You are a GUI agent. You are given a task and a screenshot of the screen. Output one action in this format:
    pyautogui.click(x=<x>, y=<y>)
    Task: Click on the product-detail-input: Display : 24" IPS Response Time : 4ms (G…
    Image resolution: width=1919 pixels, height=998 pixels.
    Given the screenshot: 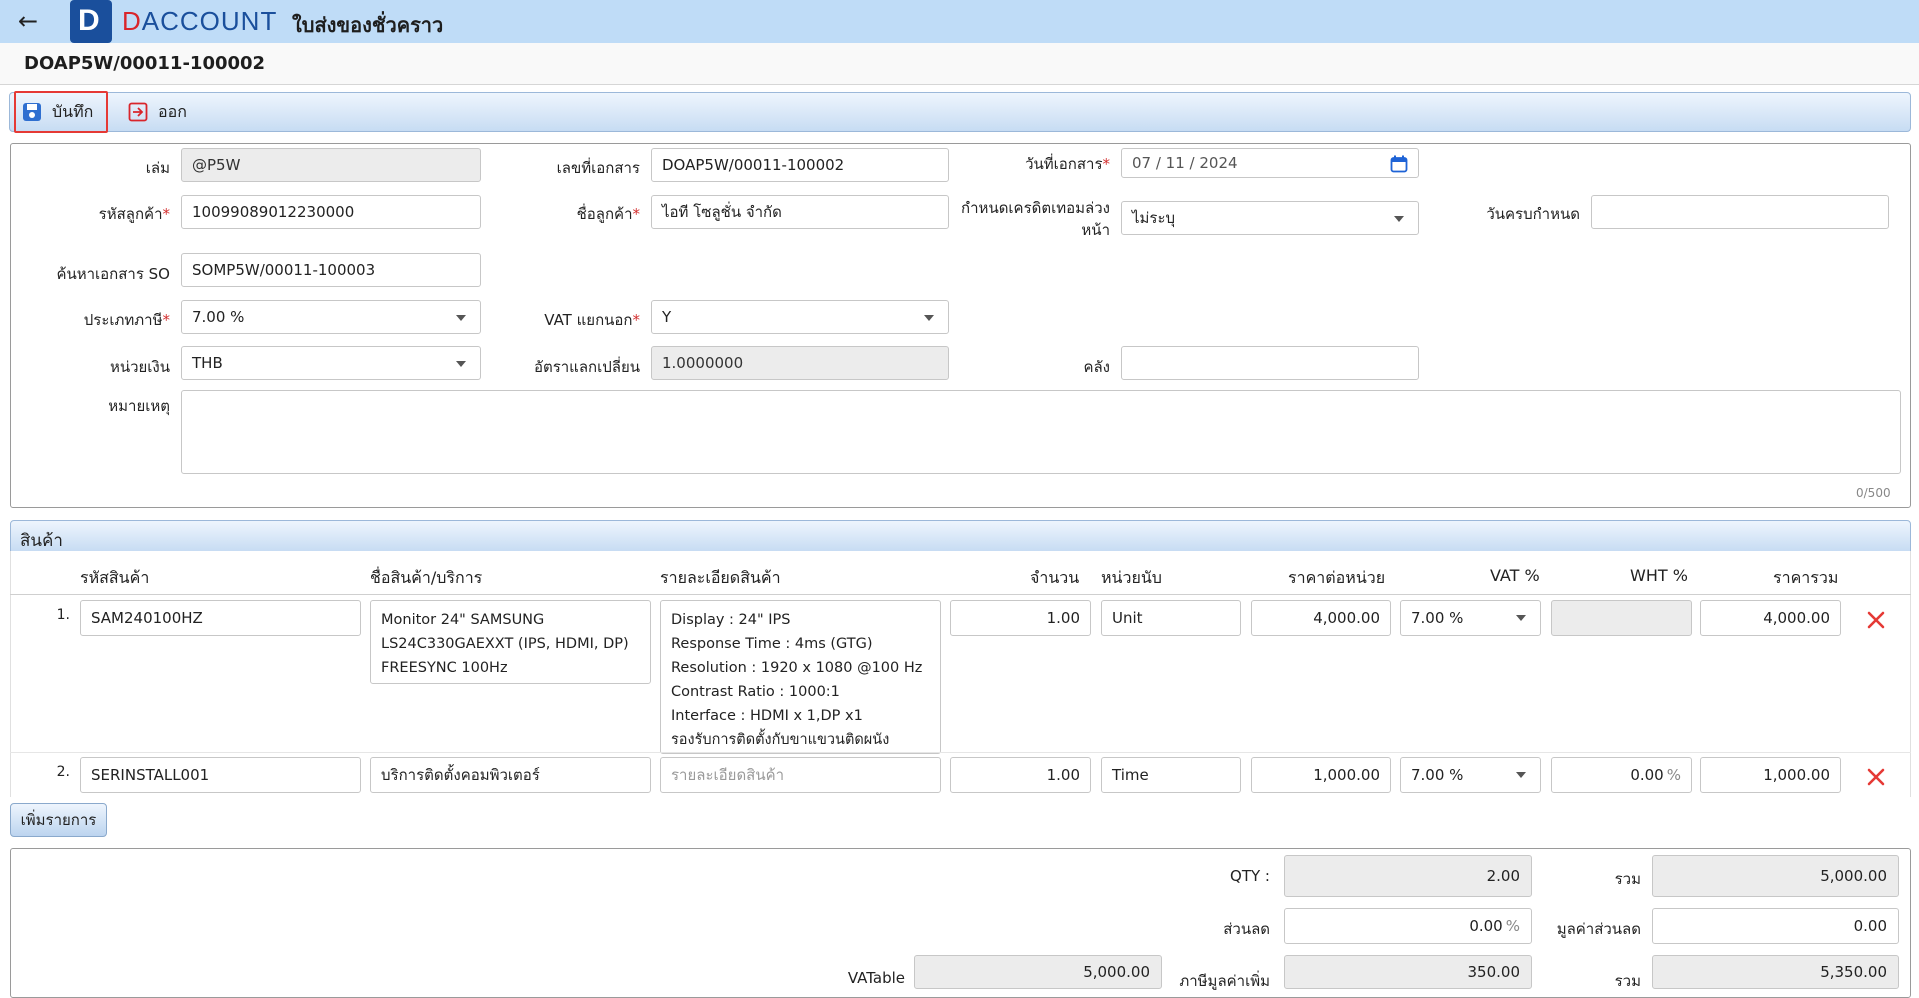 What is the action you would take?
    pyautogui.click(x=800, y=677)
    